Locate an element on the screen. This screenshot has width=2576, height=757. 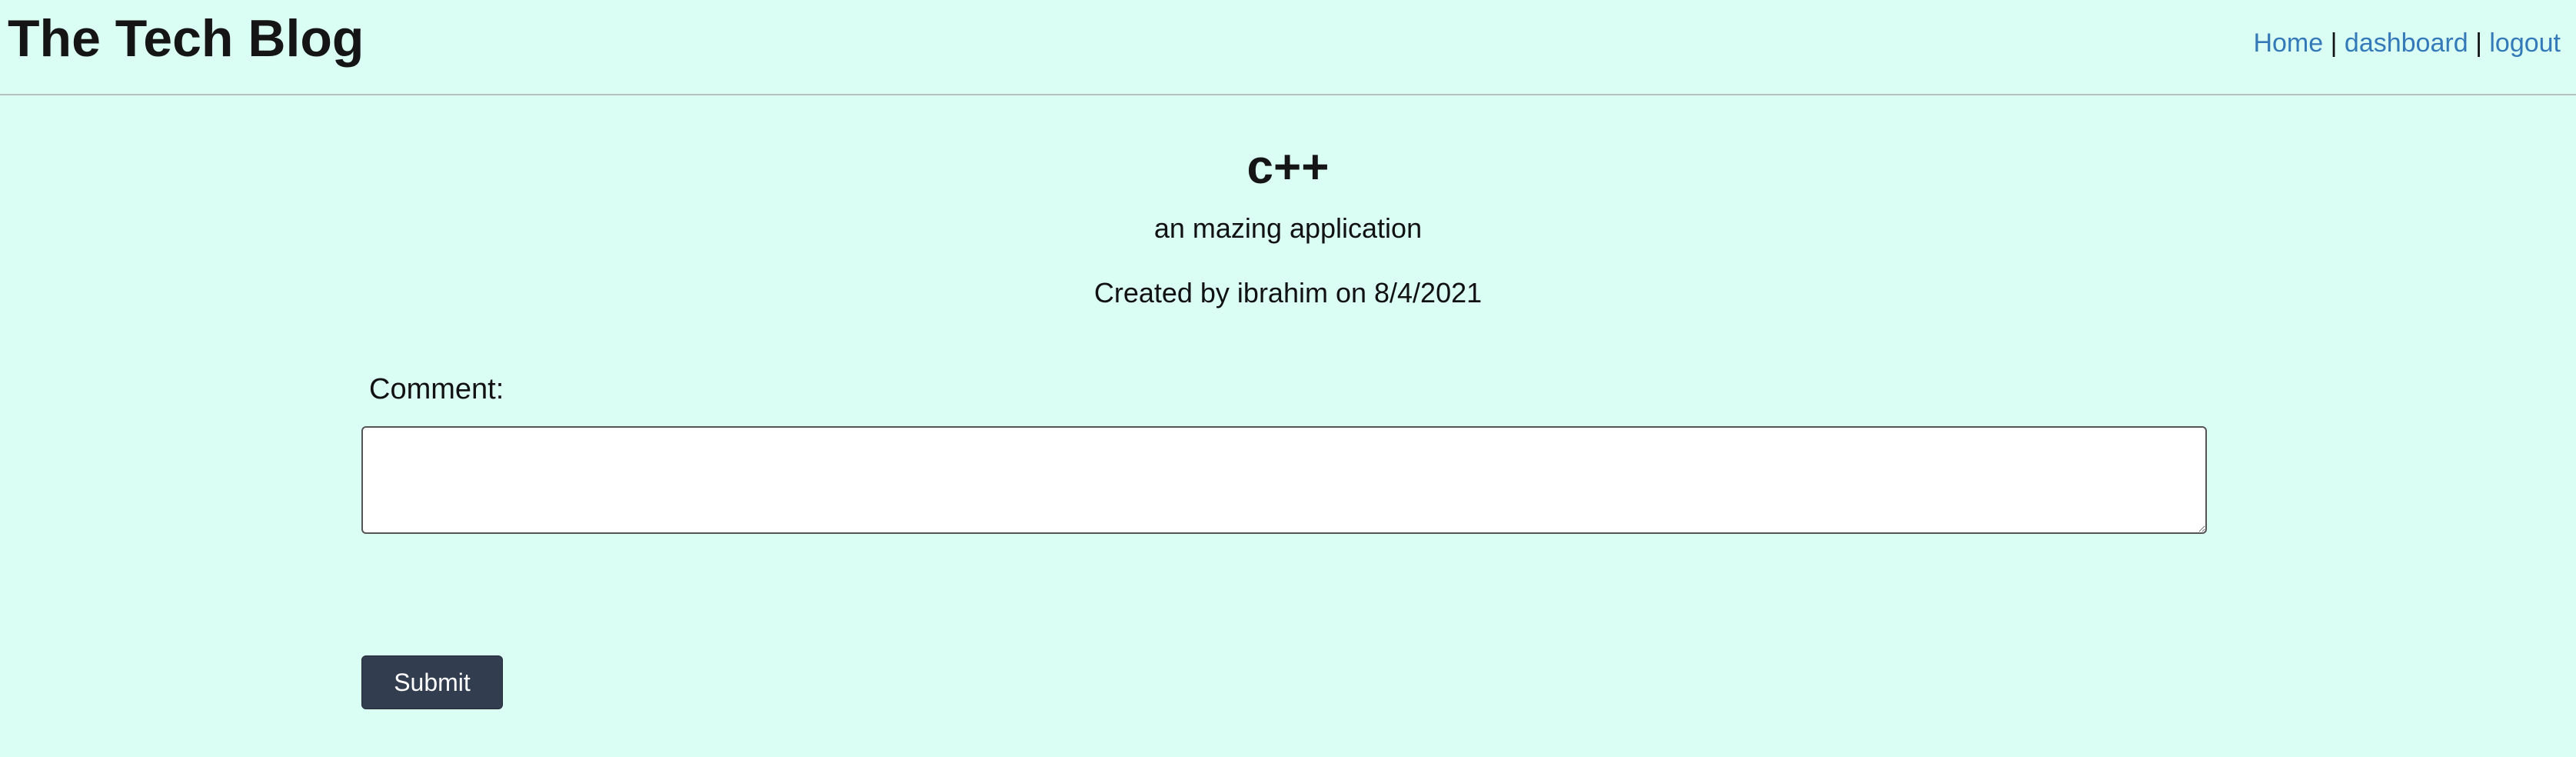
nav-dashboard-link: dashboard is located at coordinates (2407, 43).